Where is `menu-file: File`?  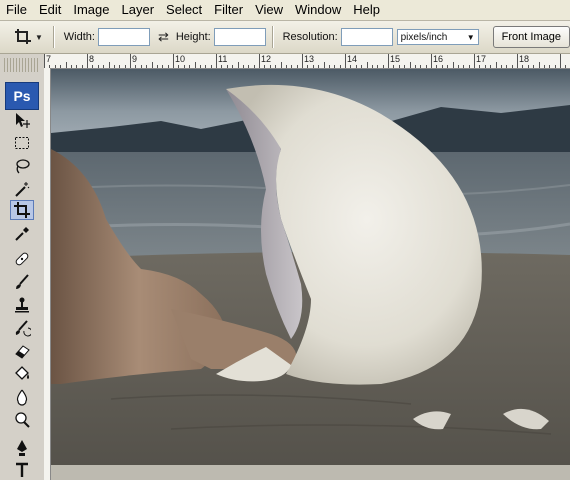 menu-file: File is located at coordinates (16, 10).